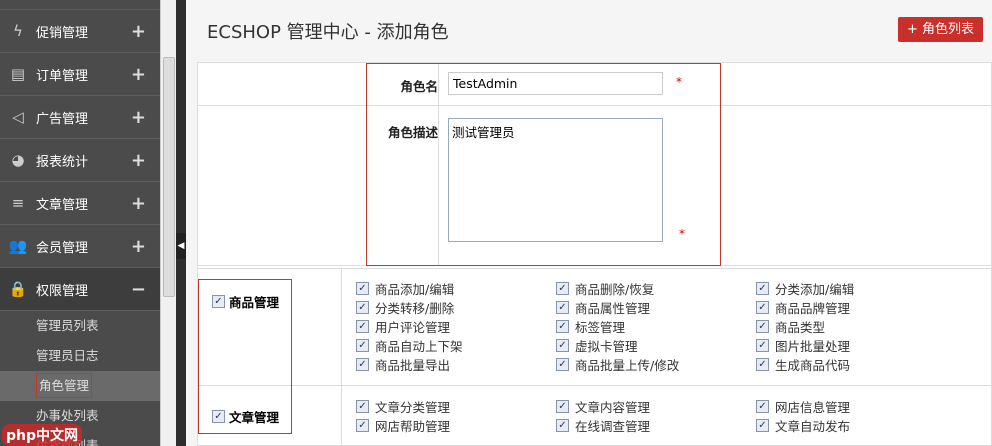 Image resolution: width=992 pixels, height=446 pixels. Describe the element at coordinates (627, 365) in the screenshot. I see `permission-label: 商品批量上传/修改` at that location.